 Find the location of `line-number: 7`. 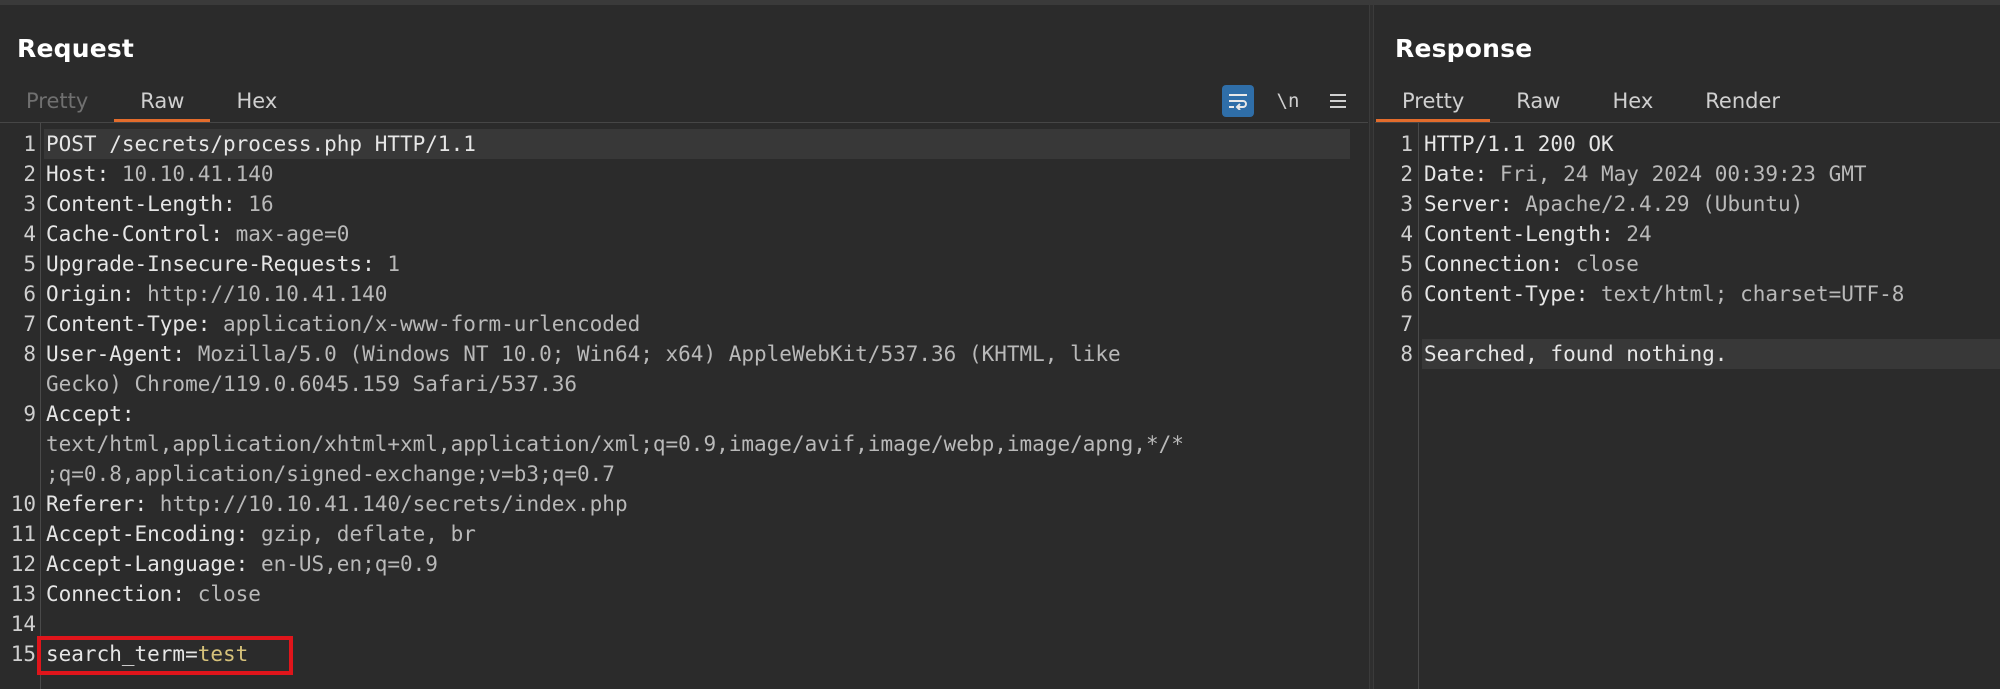

line-number: 7 is located at coordinates (1406, 324).